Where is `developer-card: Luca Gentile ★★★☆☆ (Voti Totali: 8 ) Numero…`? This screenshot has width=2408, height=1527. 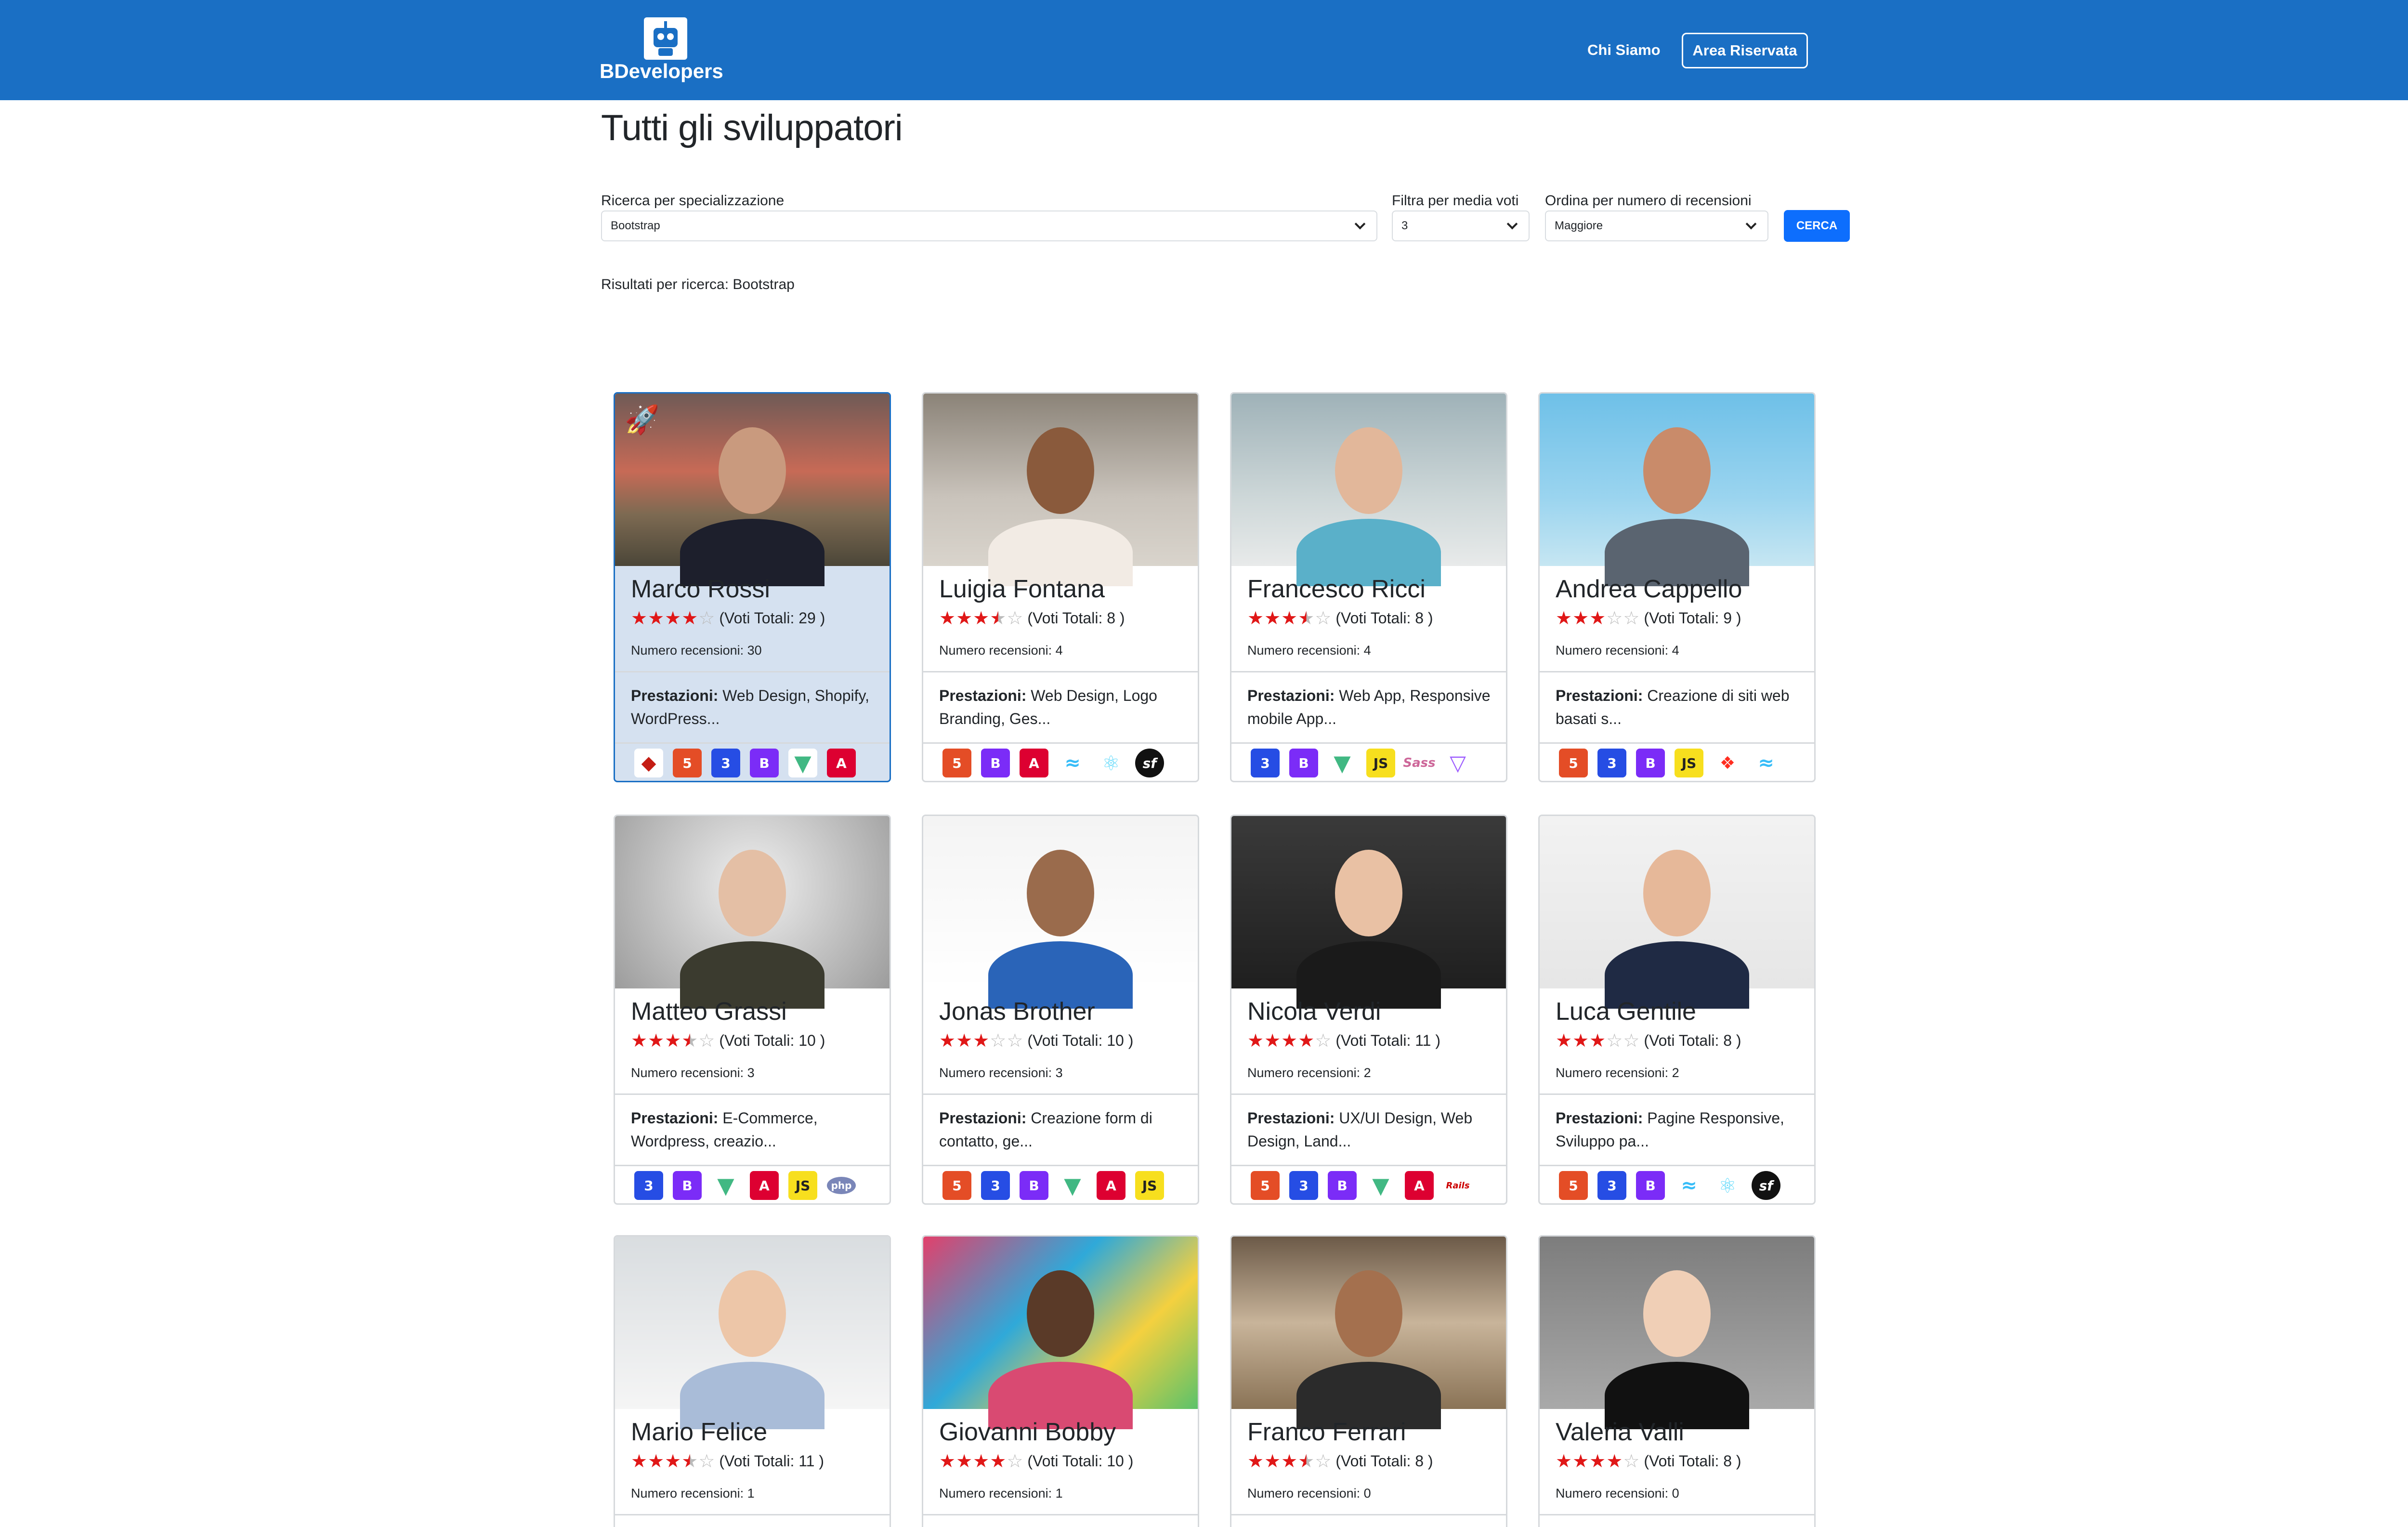
developer-card: Luca Gentile ★★★☆☆ (Voti Totali: 8 ) Numero… is located at coordinates (1677, 1010).